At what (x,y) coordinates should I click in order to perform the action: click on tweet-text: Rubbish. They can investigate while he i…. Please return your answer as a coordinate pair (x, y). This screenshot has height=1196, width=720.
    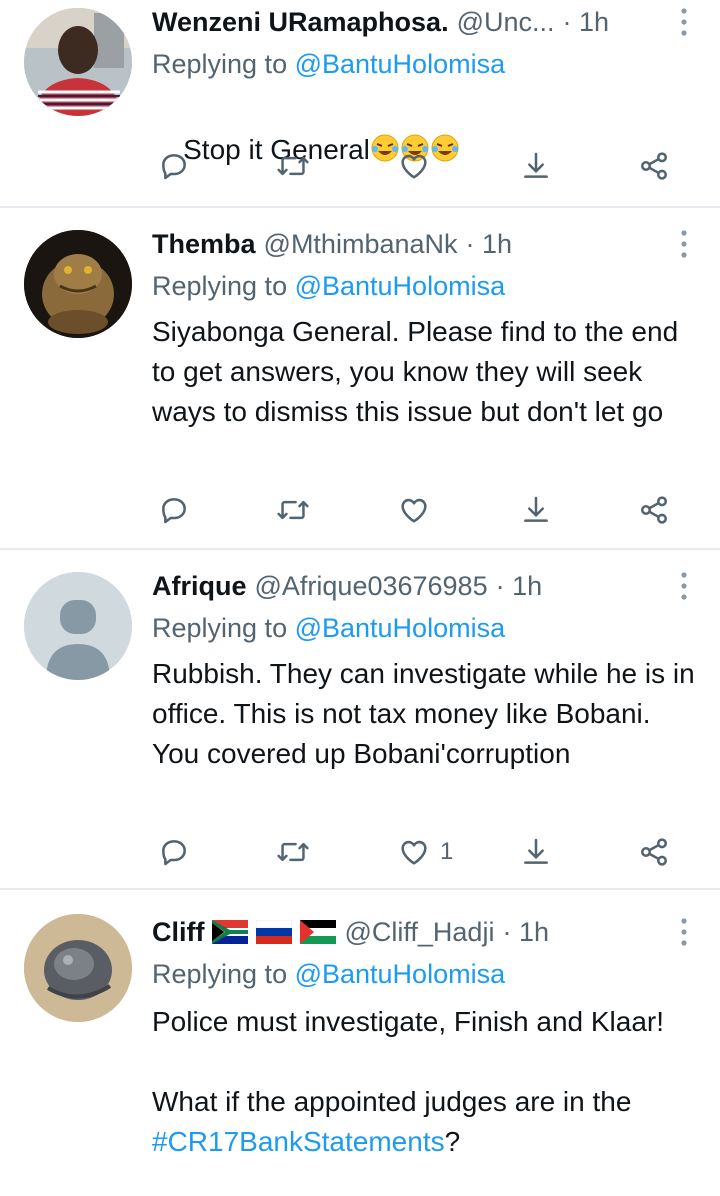
    Looking at the image, I should click on (427, 713).